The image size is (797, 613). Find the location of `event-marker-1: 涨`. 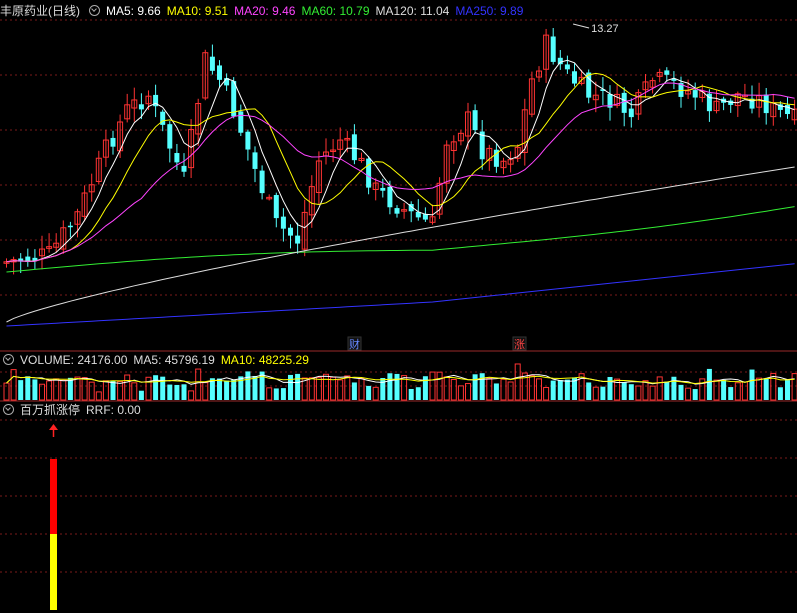

event-marker-1: 涨 is located at coordinates (519, 344).